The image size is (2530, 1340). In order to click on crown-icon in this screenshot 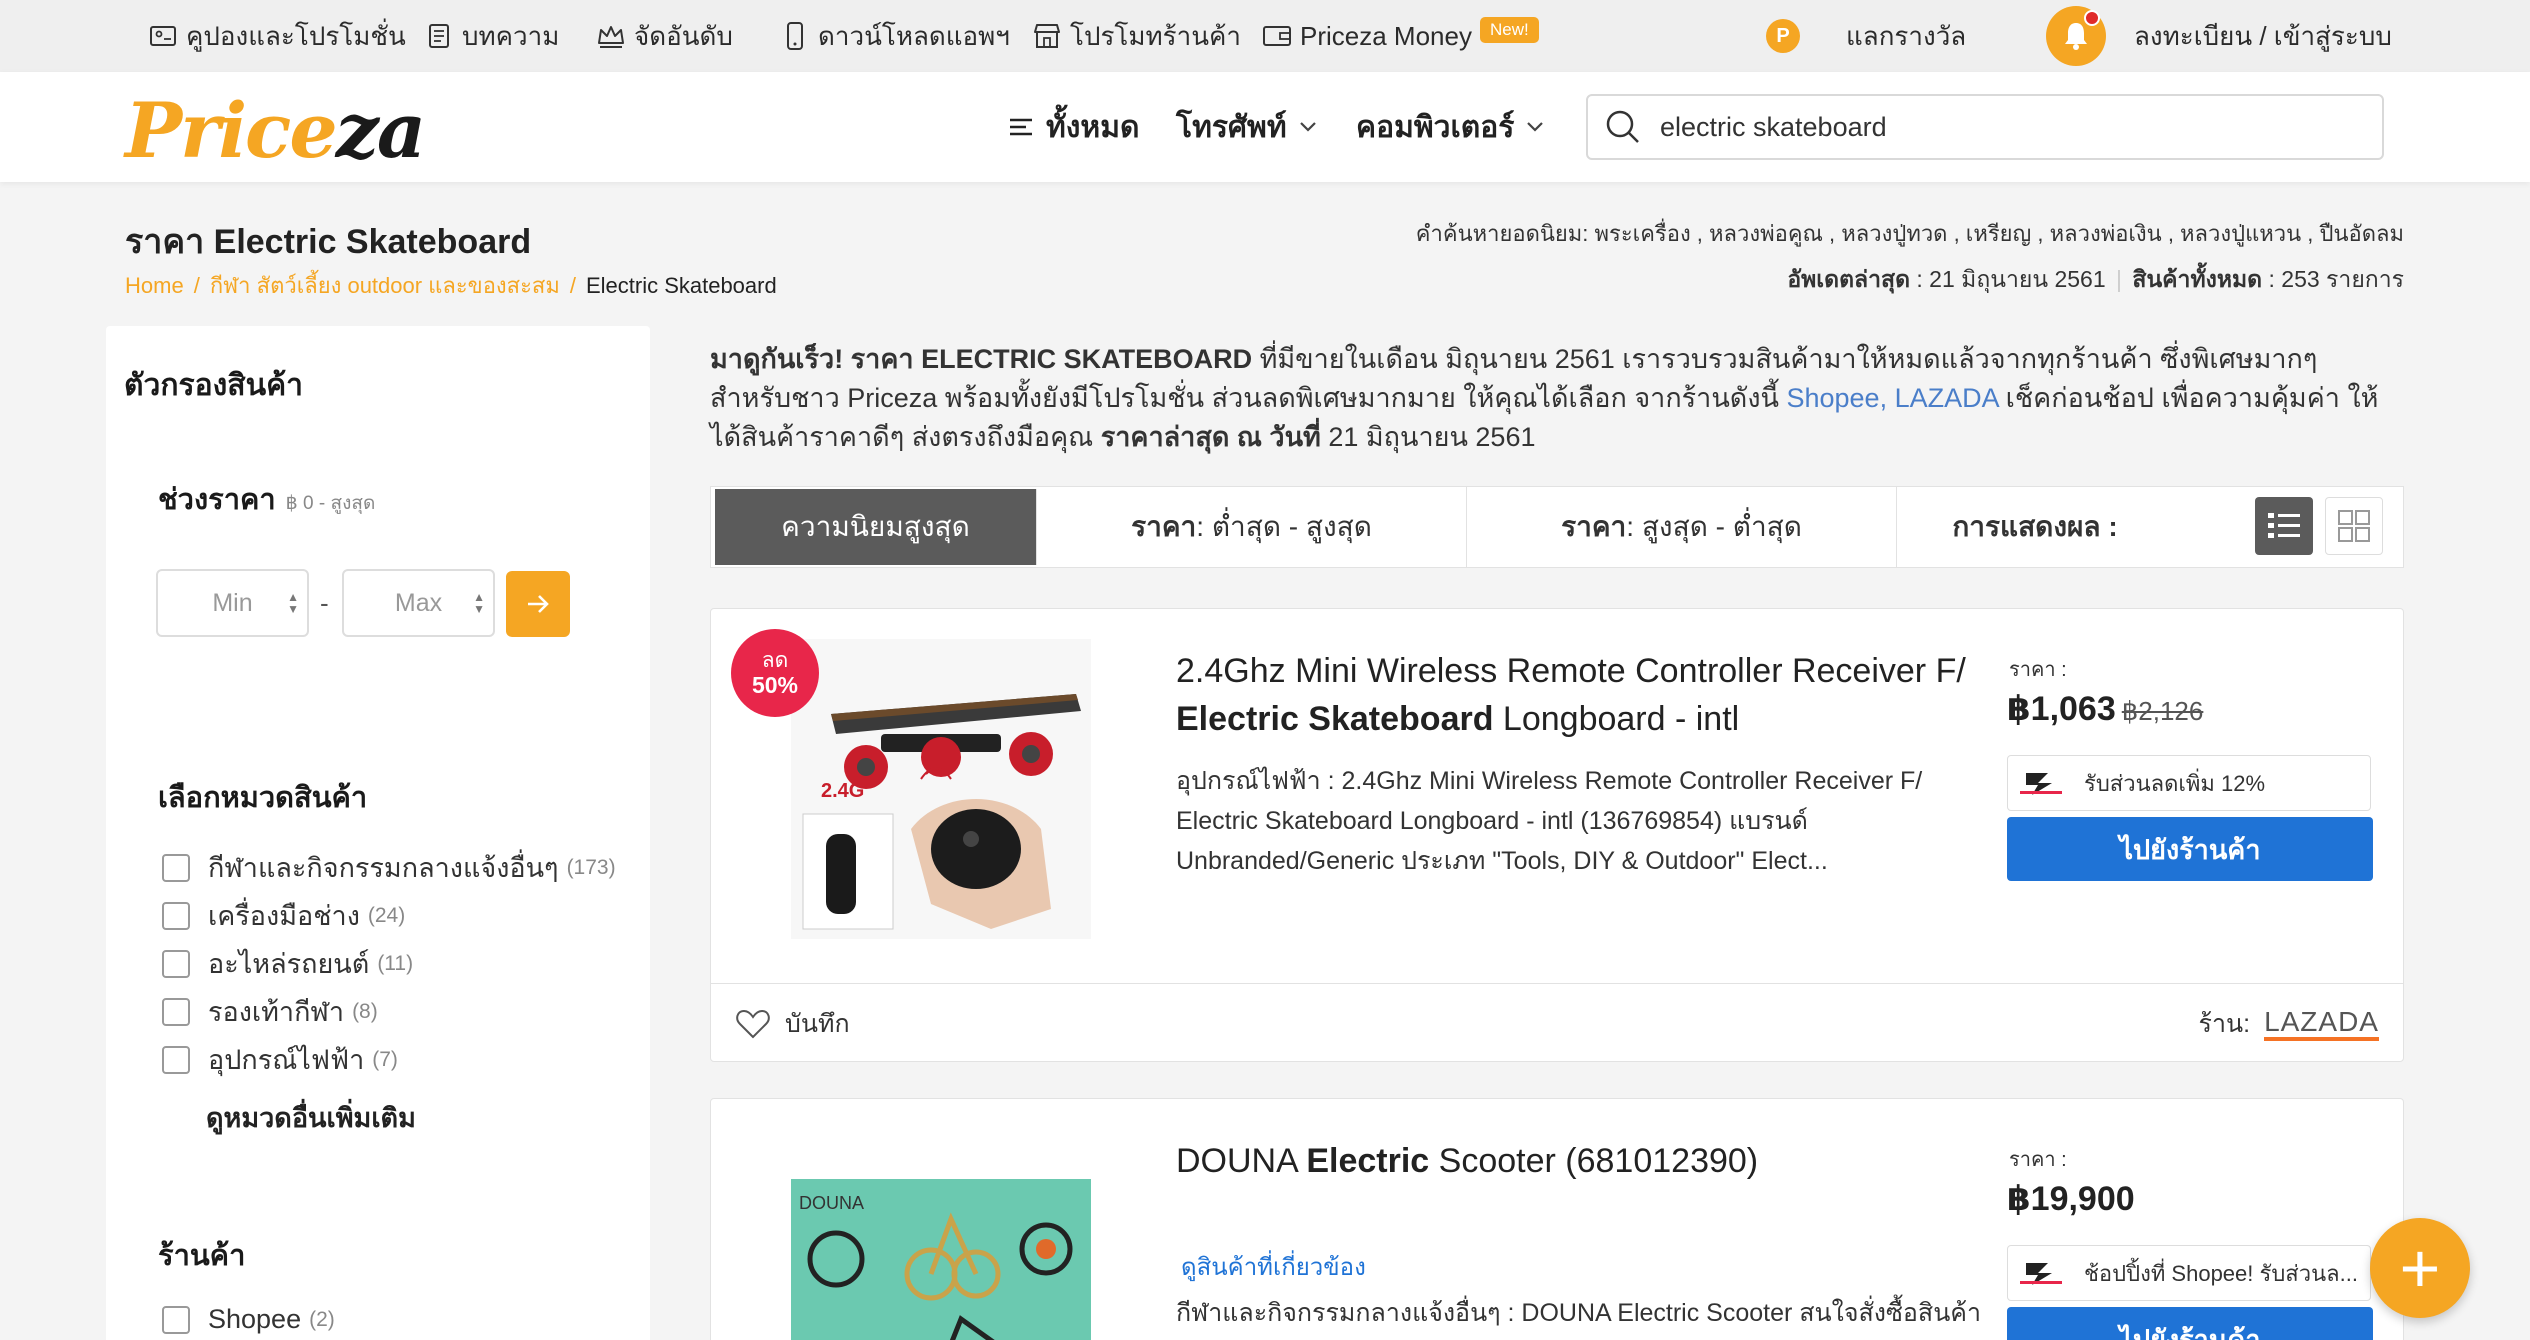, I will do `click(611, 36)`.